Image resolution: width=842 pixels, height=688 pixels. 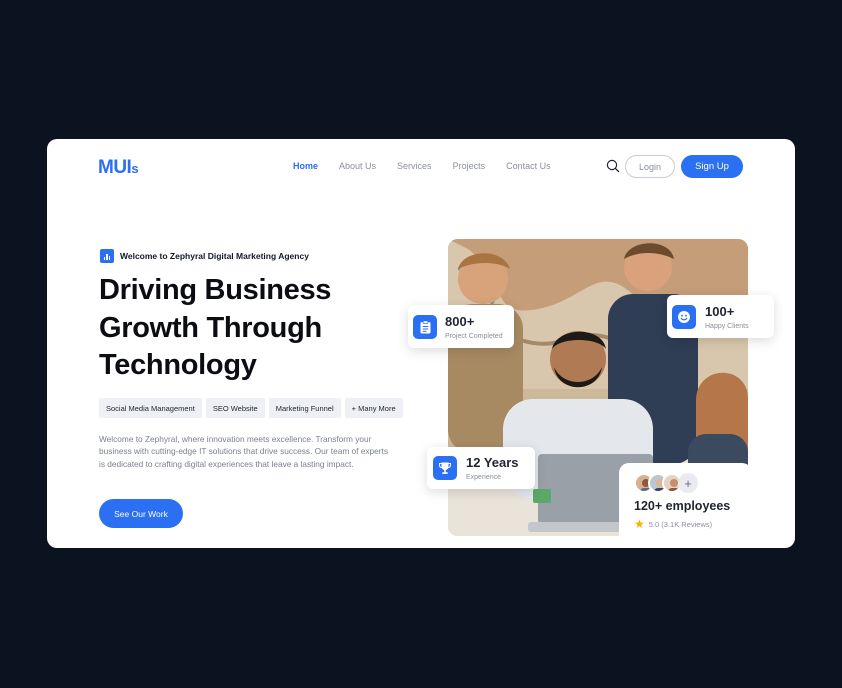 What do you see at coordinates (650, 166) in the screenshot?
I see `login-button: Login` at bounding box center [650, 166].